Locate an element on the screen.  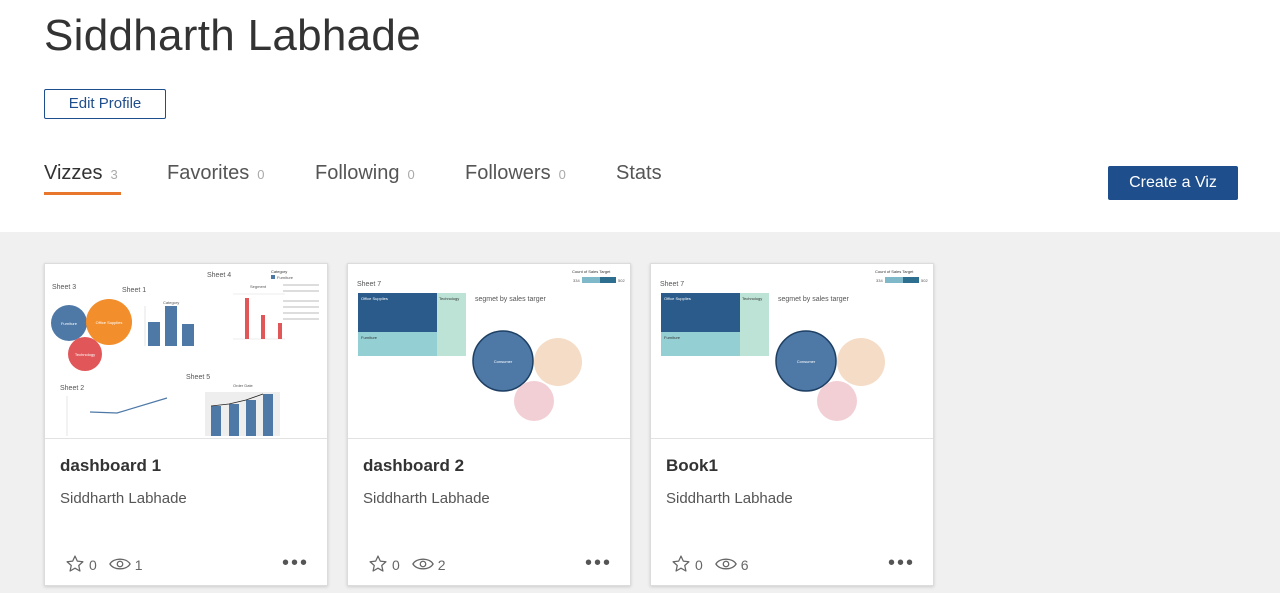
profile-name: Siddharth Labhade is located at coordinates (232, 35).